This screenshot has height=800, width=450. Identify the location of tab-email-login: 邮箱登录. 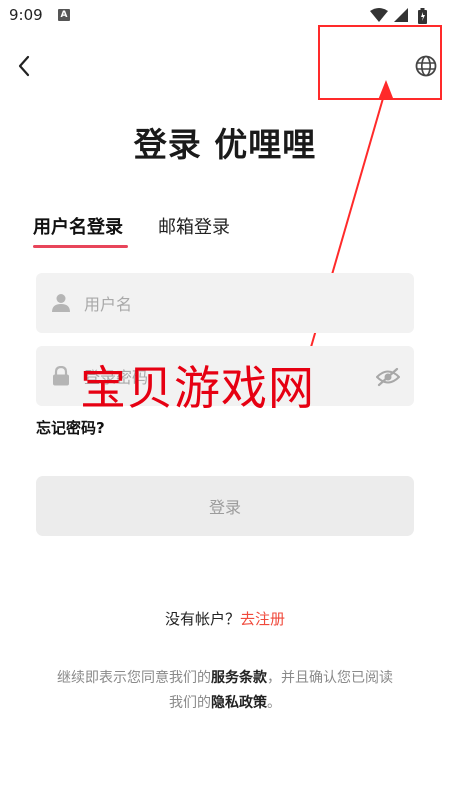
(194, 226).